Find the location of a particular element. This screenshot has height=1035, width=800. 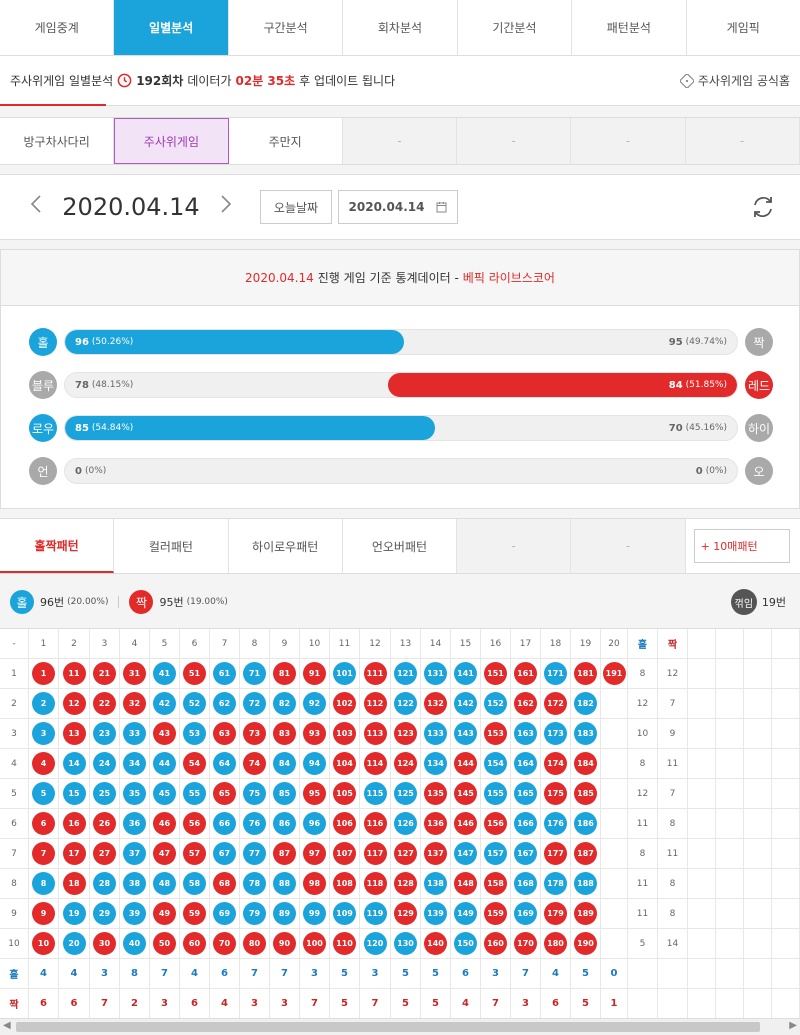

nav-tab-live: 게임중계 is located at coordinates (57, 27).